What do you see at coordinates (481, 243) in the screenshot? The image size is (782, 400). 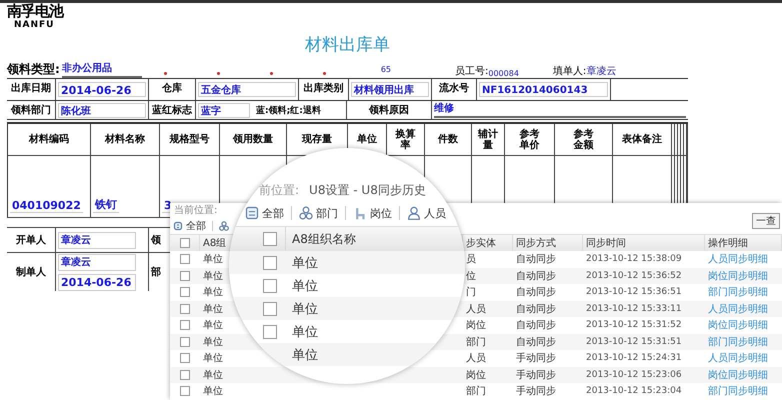 I see `column-header: 步实体` at bounding box center [481, 243].